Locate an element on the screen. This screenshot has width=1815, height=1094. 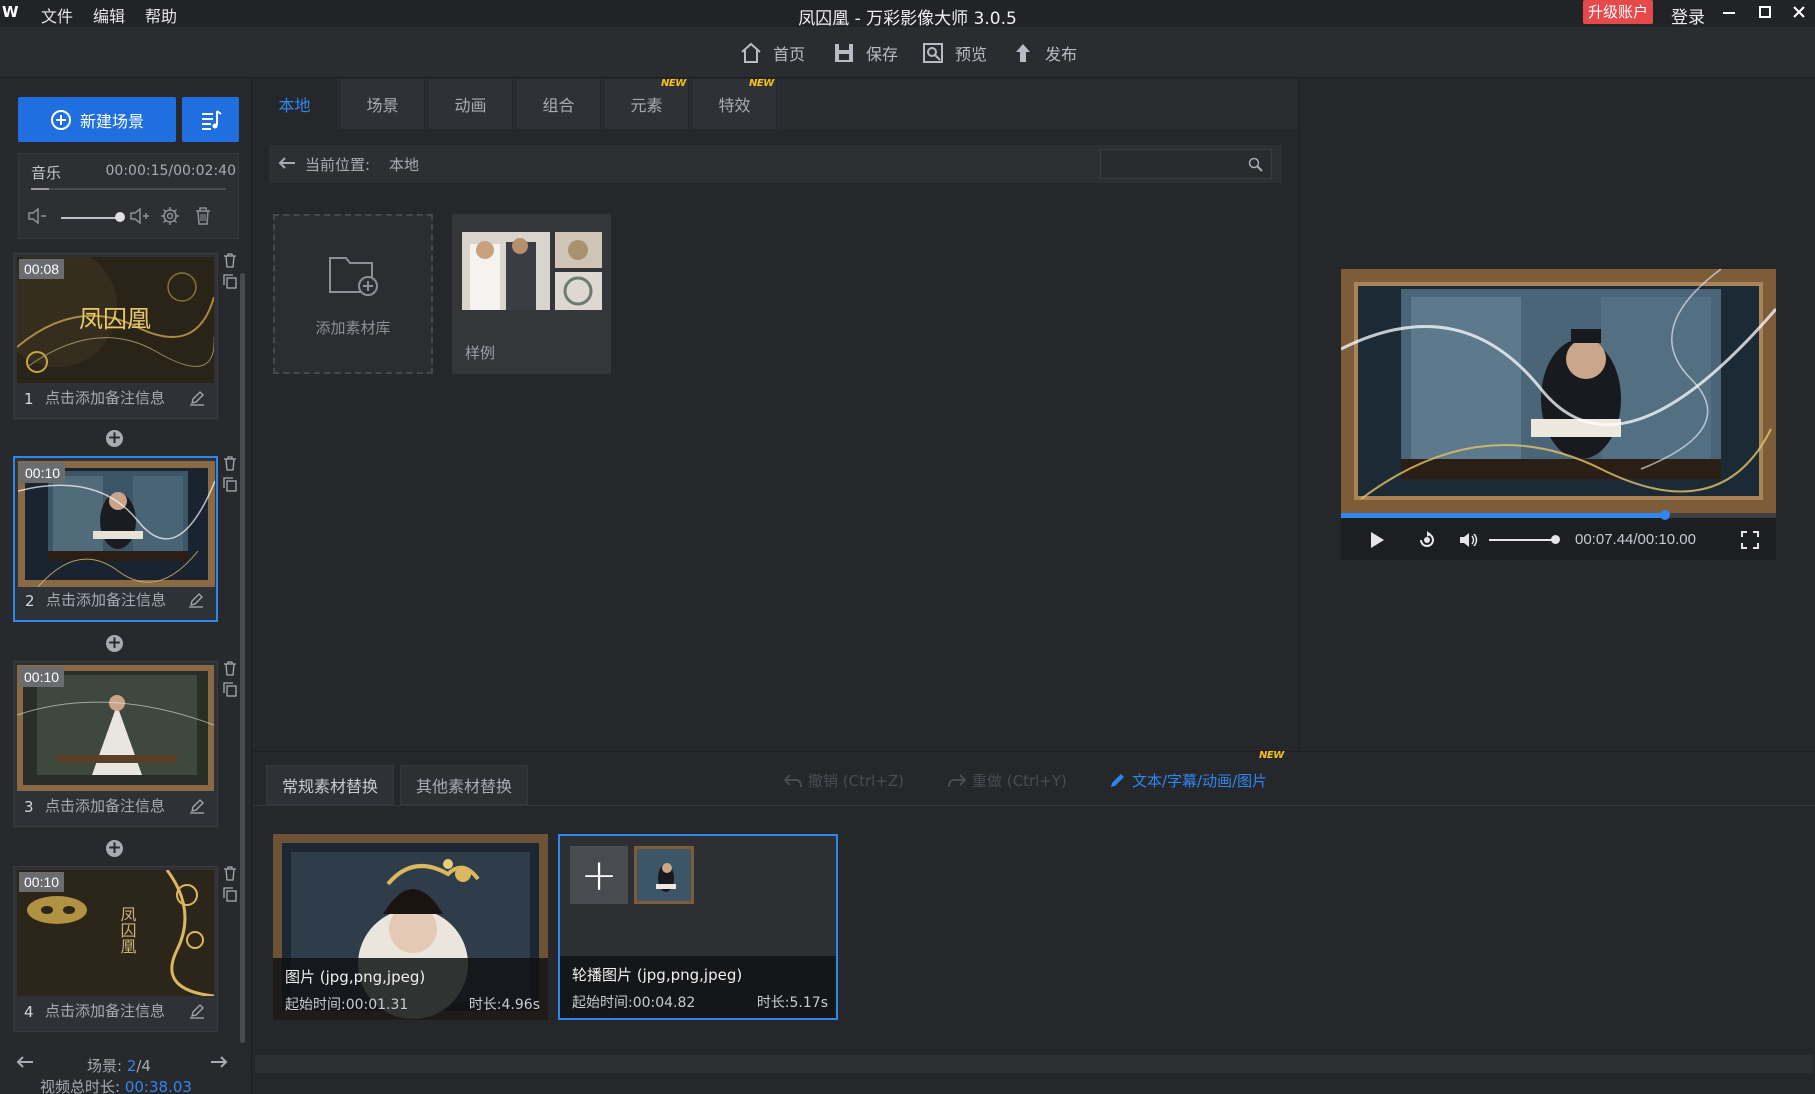
undo-button: 撤销 (Ctrl+Z) is located at coordinates (844, 780).